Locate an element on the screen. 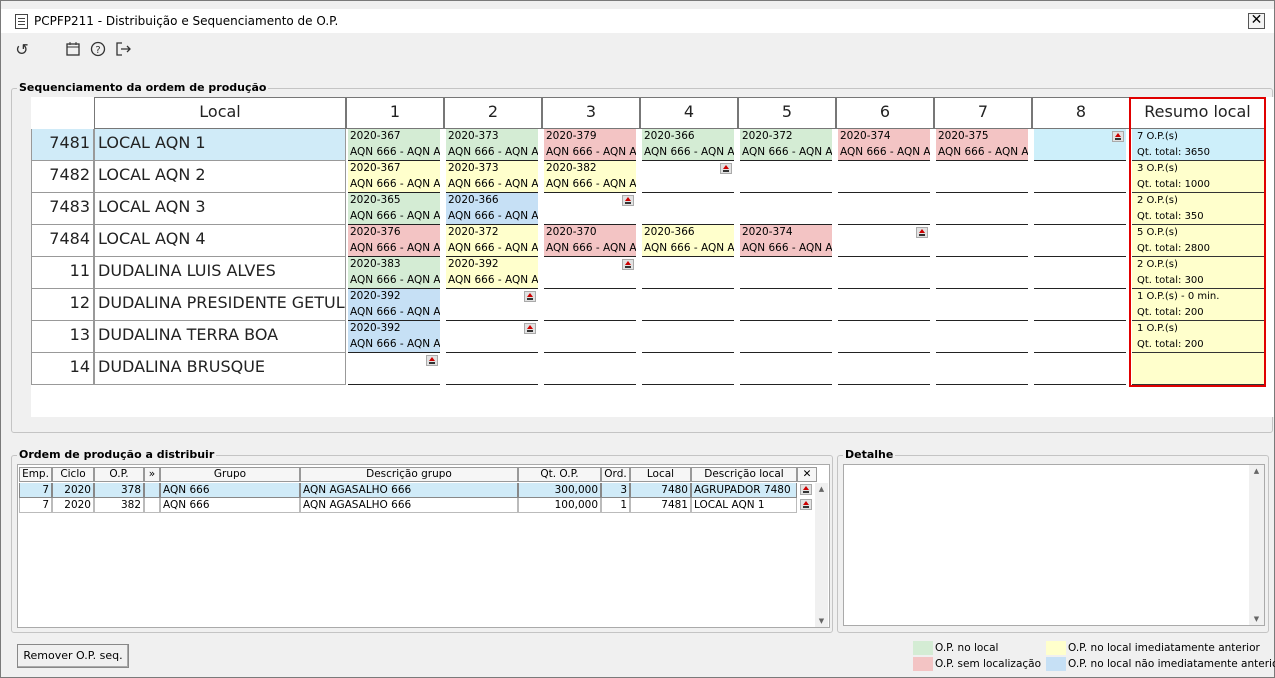 The width and height of the screenshot is (1275, 678). op-slot: 2020-379AQN 666 - AQN AGASALHO 666 is located at coordinates (590, 145).